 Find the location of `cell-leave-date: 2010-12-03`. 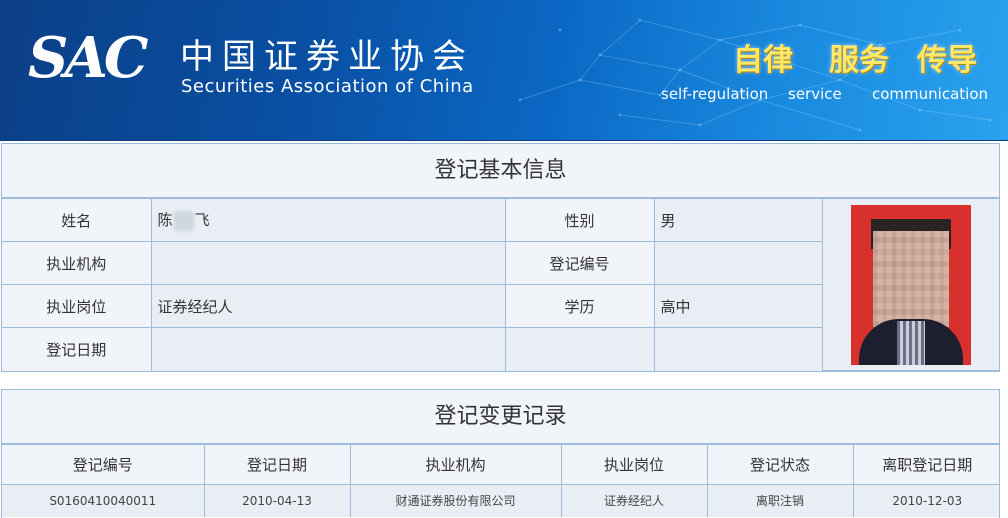

cell-leave-date: 2010-12-03 is located at coordinates (925, 500).